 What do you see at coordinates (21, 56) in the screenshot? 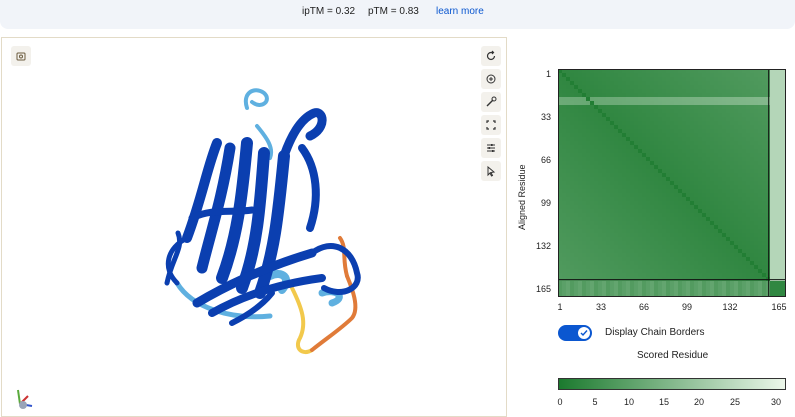
I see `screenshot-button` at bounding box center [21, 56].